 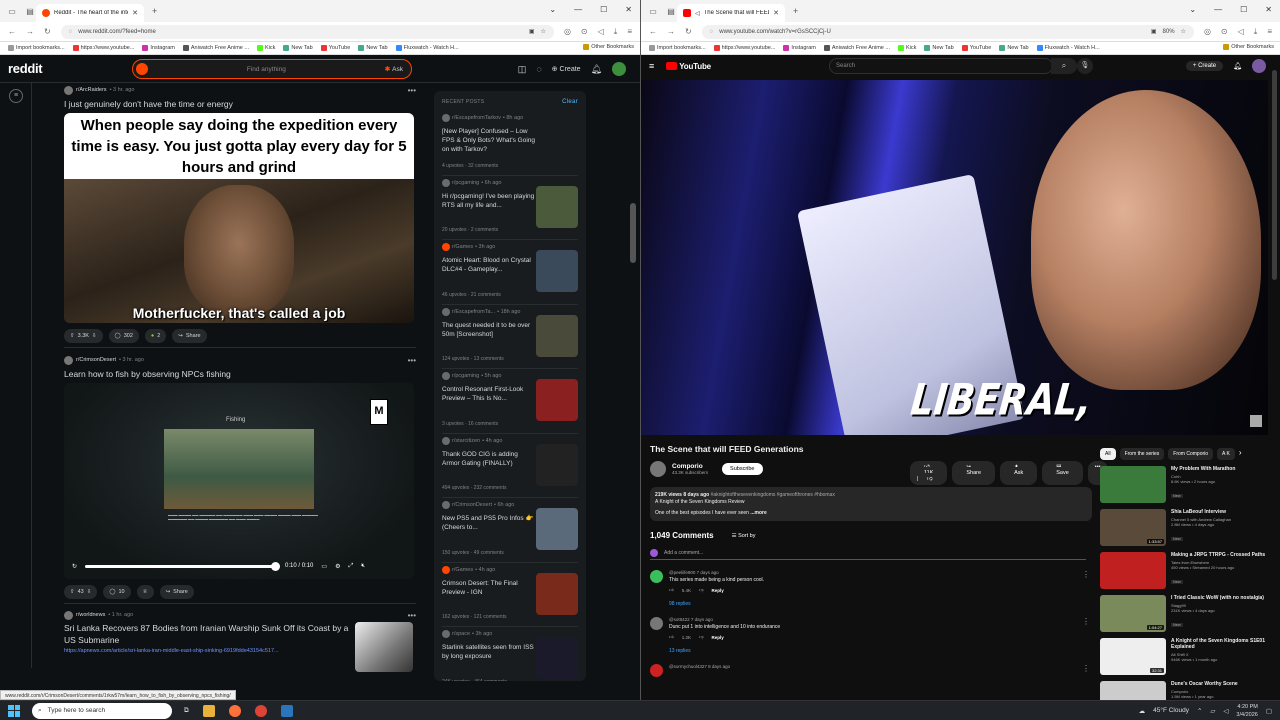 I want to click on channel-name: Comporio, so click(x=690, y=466).